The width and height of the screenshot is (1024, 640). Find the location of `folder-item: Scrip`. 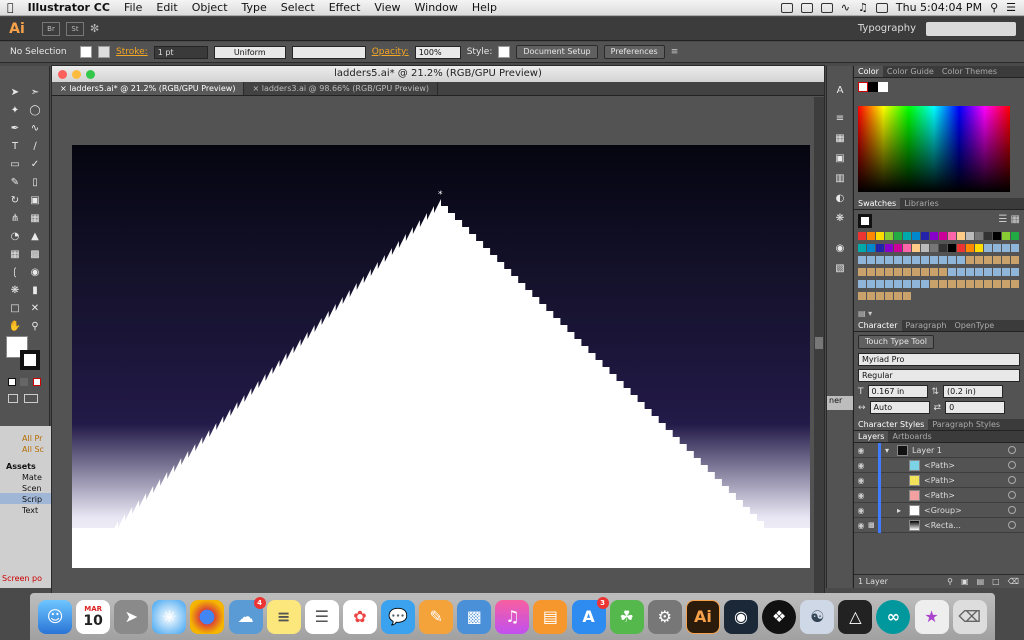

folder-item: Scrip is located at coordinates (26, 498).